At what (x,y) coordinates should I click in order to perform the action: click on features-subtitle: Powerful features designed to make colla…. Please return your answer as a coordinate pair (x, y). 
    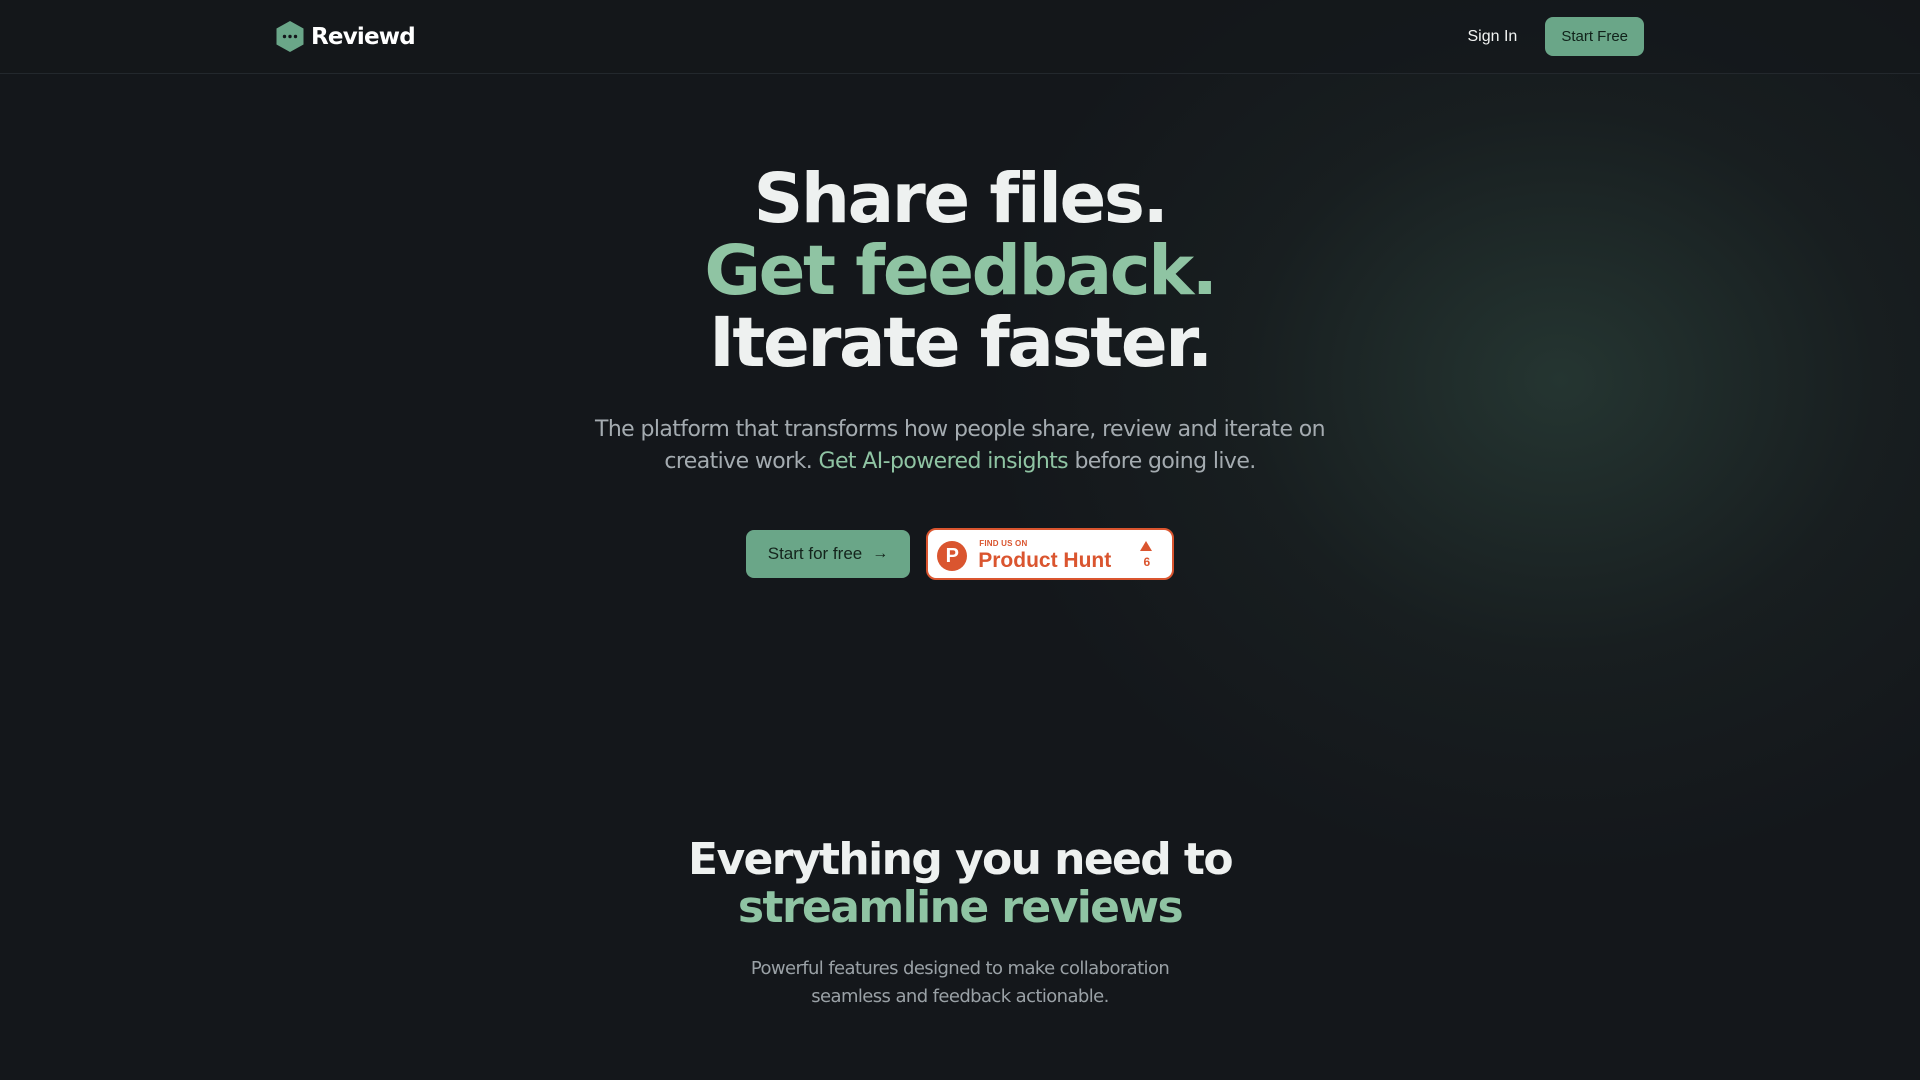
    Looking at the image, I should click on (960, 982).